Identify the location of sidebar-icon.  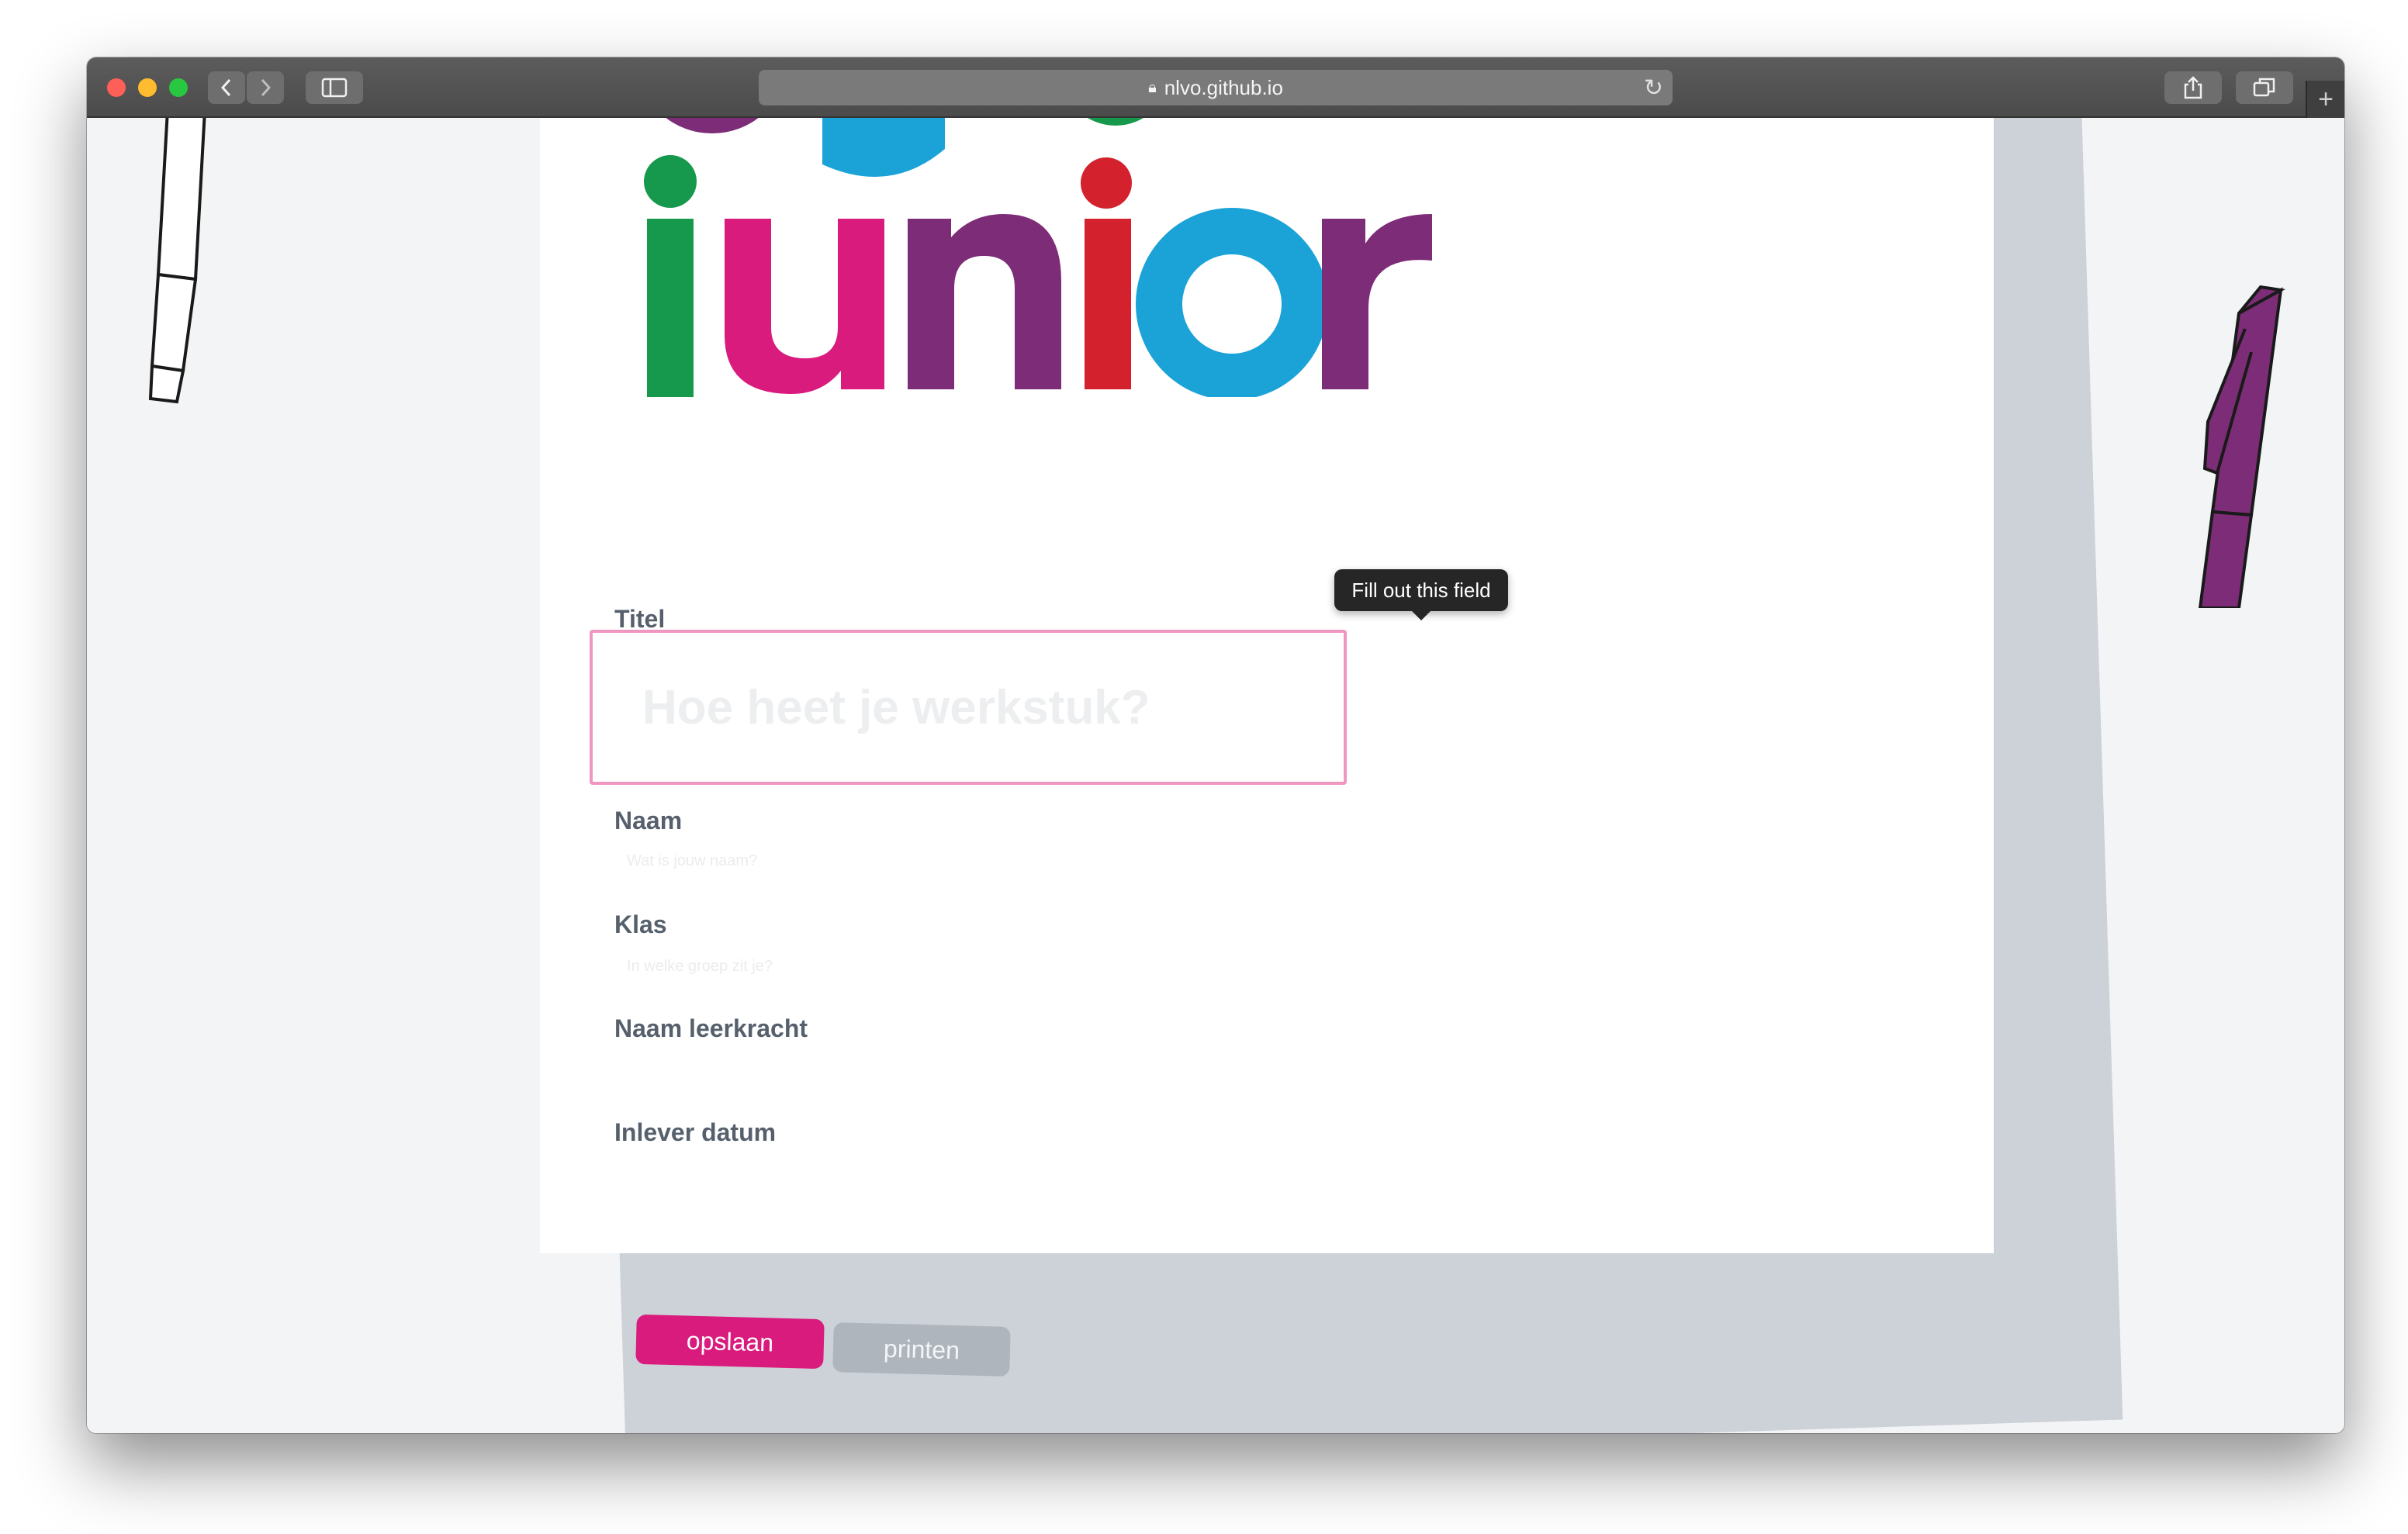
(334, 88).